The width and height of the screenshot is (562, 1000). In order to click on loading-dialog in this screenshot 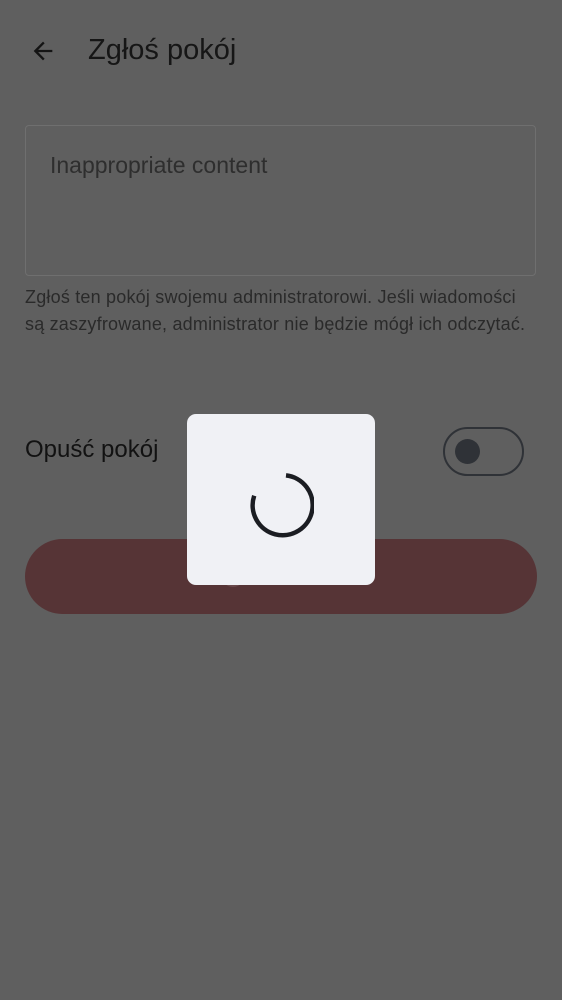, I will do `click(281, 499)`.